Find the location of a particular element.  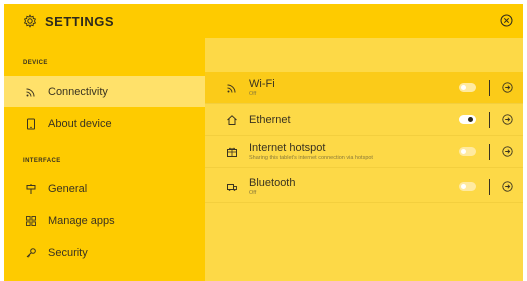

home-icon is located at coordinates (232, 120).